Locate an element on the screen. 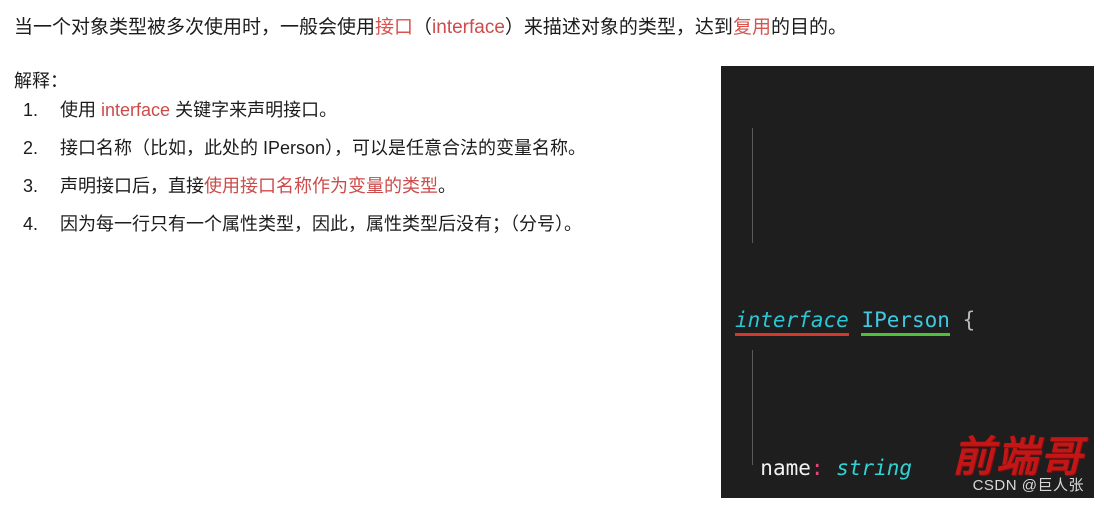  list-item: 3. 声明接口后，直接使用接口名称作为变量的类型。 is located at coordinates (359, 186).